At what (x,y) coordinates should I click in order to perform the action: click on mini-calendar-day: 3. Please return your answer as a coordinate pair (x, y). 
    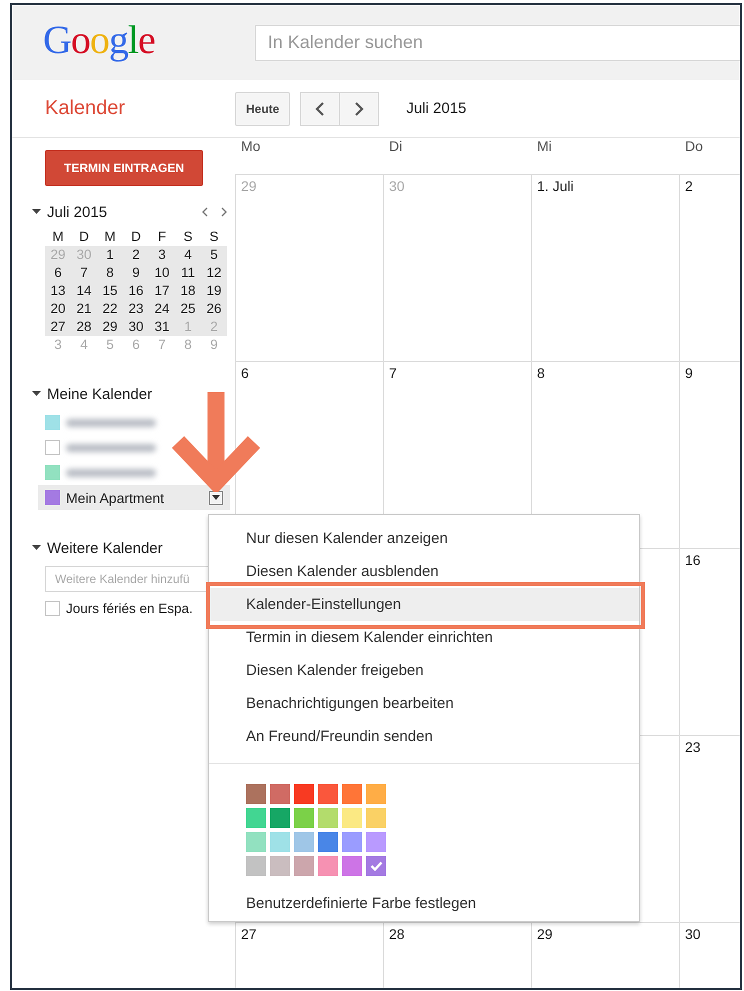
    Looking at the image, I should click on (162, 255).